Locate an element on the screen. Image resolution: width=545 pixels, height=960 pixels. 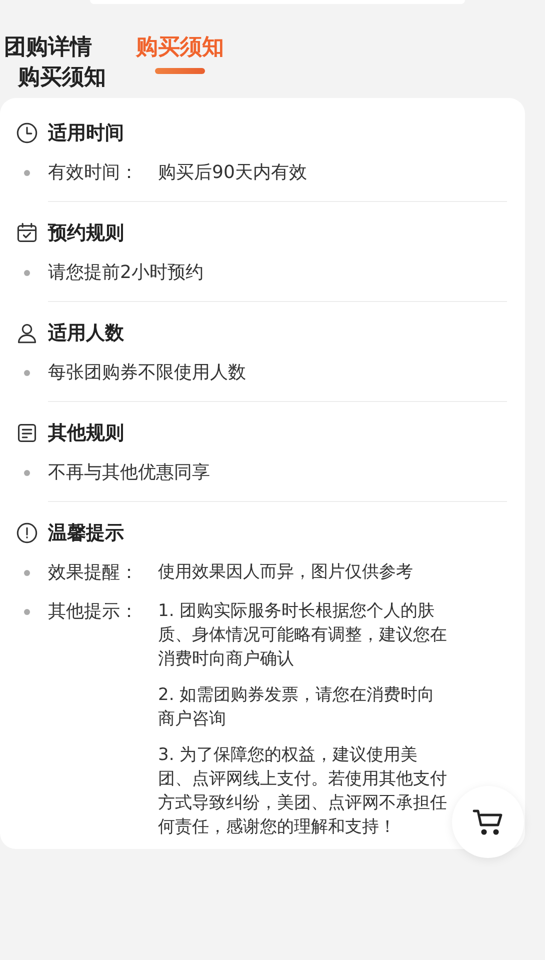
cart-icon is located at coordinates (488, 822).